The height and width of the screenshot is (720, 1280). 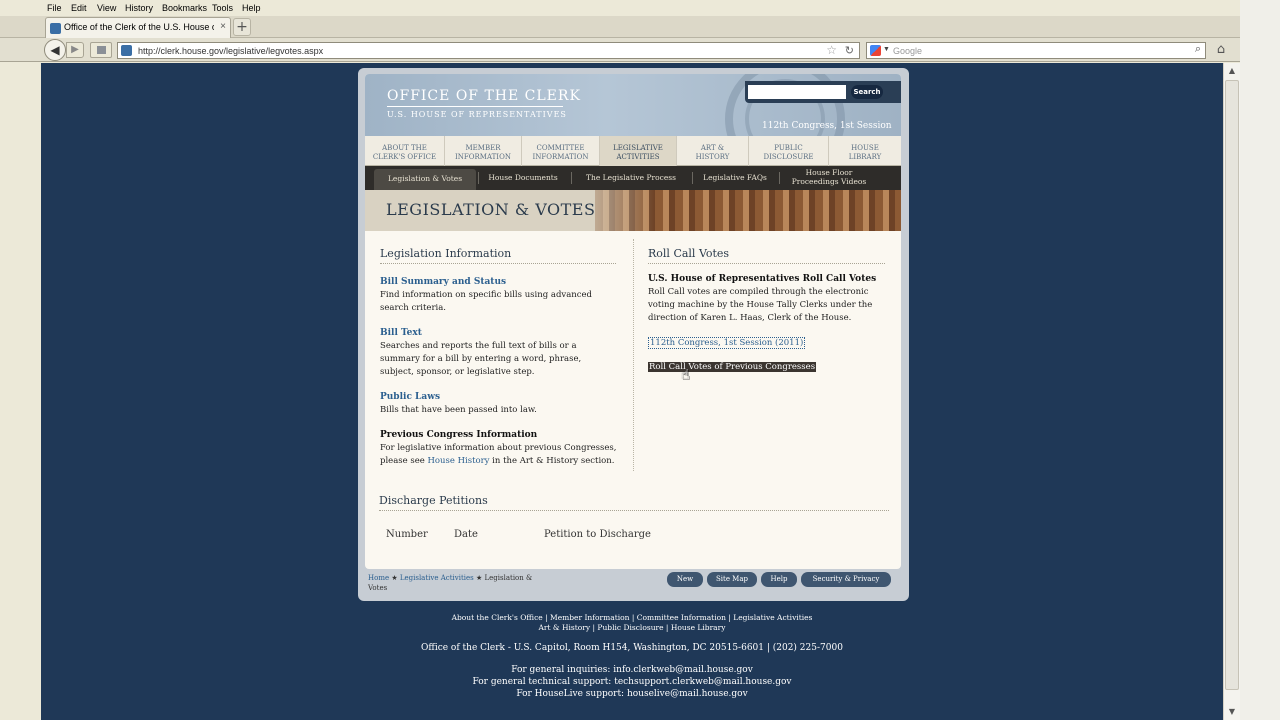 What do you see at coordinates (404, 461) in the screenshot?
I see `desc-line: please see` at bounding box center [404, 461].